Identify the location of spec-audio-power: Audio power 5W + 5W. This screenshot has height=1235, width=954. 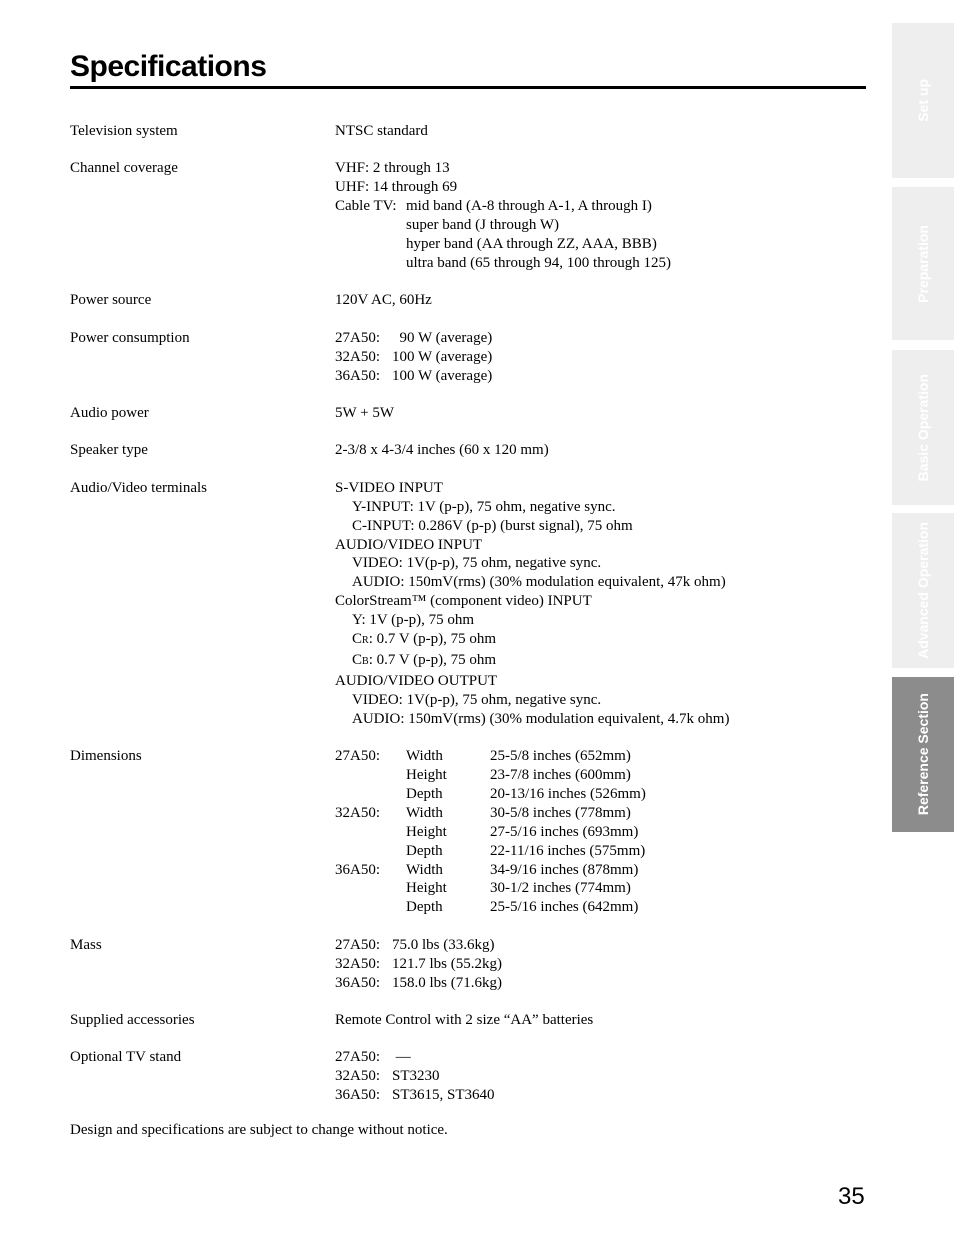
(470, 413).